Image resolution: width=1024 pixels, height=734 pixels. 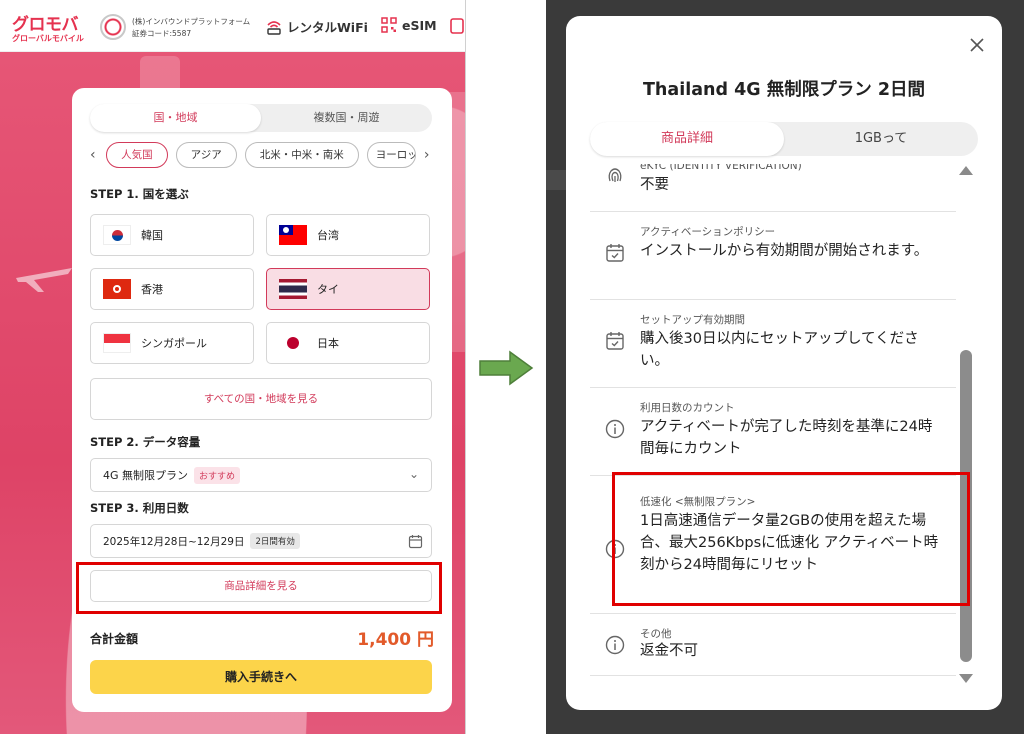 I want to click on singapore-flag-icon, so click(x=117, y=343).